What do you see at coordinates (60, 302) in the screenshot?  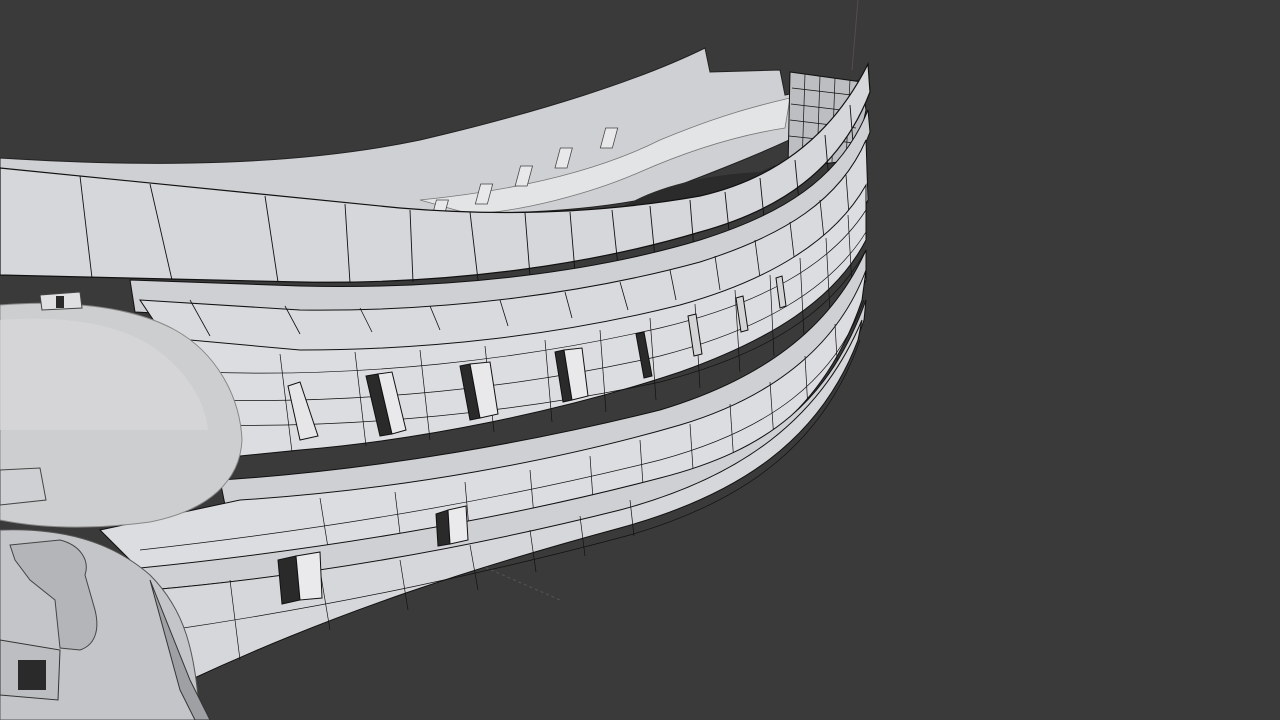 I see `gallery-bracket-hole` at bounding box center [60, 302].